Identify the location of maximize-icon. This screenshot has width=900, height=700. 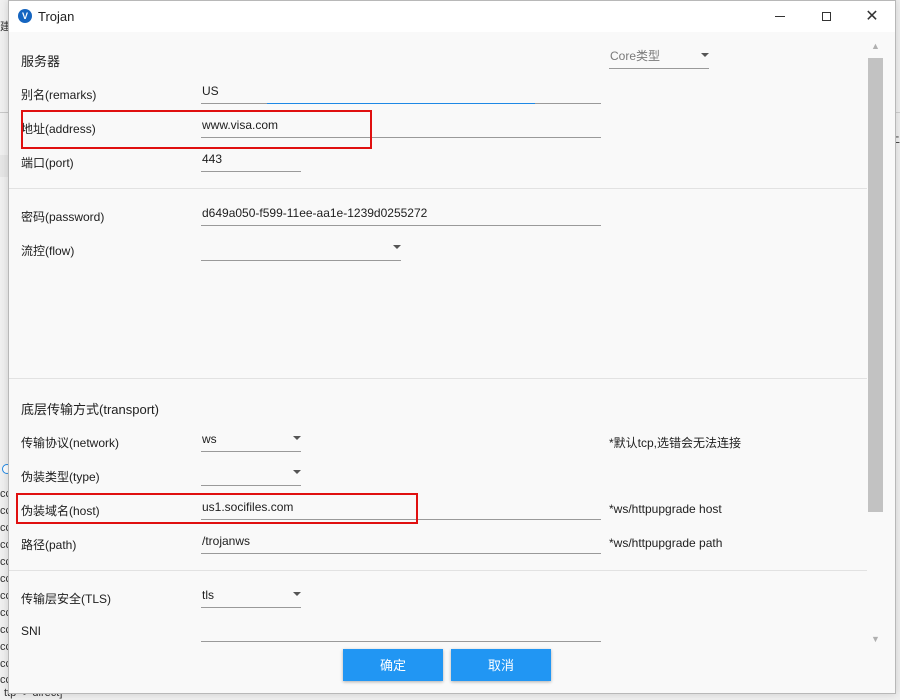
(826, 16).